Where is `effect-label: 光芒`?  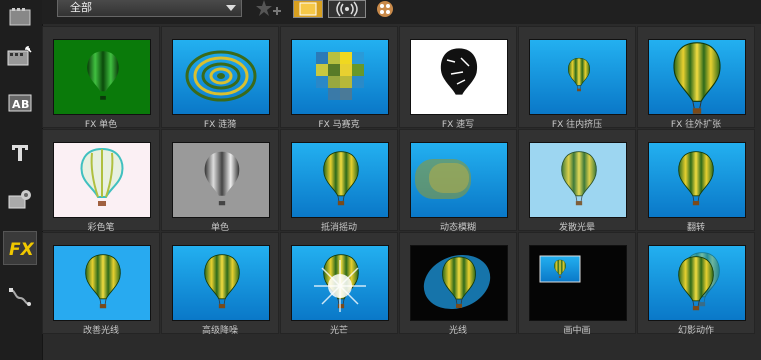 effect-label: 光芒 is located at coordinates (338, 331).